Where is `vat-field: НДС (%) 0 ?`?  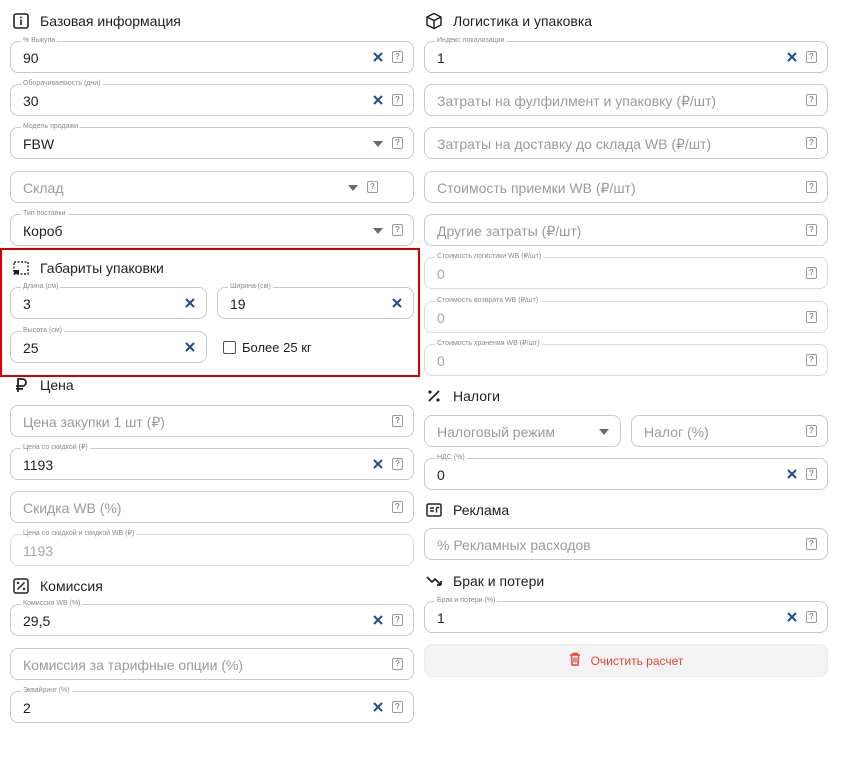
vat-field: НДС (%) 0 ? is located at coordinates (626, 471).